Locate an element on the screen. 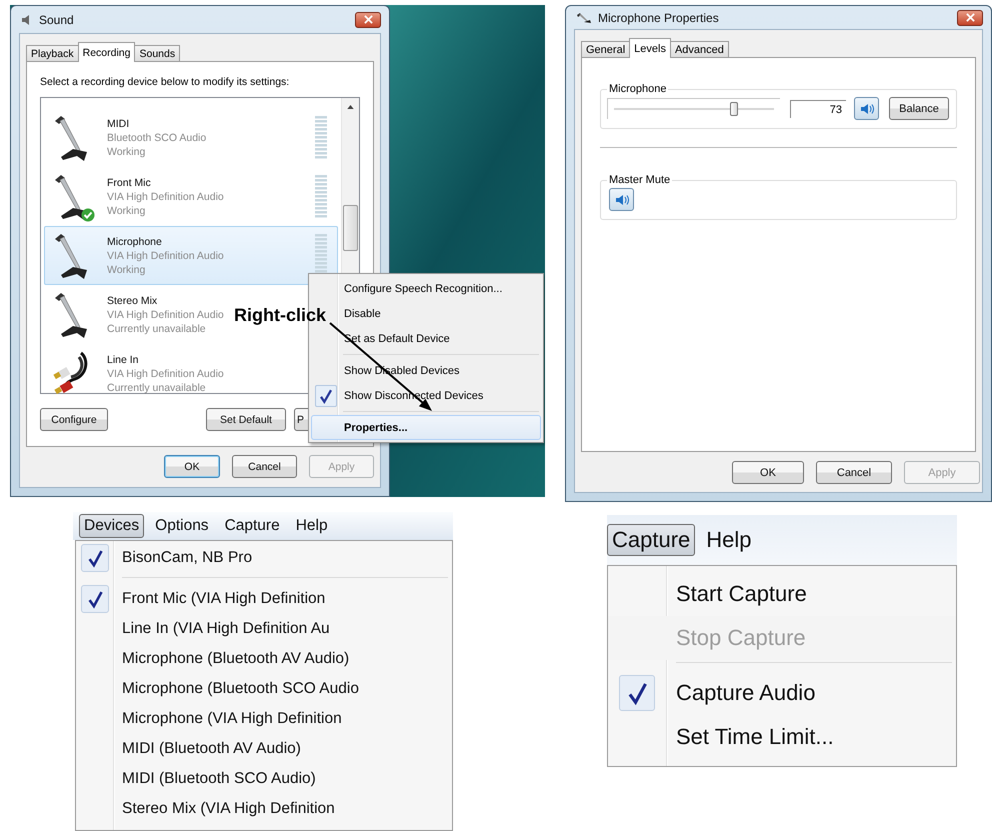 The height and width of the screenshot is (831, 992). device-name: MIDI is located at coordinates (118, 123).